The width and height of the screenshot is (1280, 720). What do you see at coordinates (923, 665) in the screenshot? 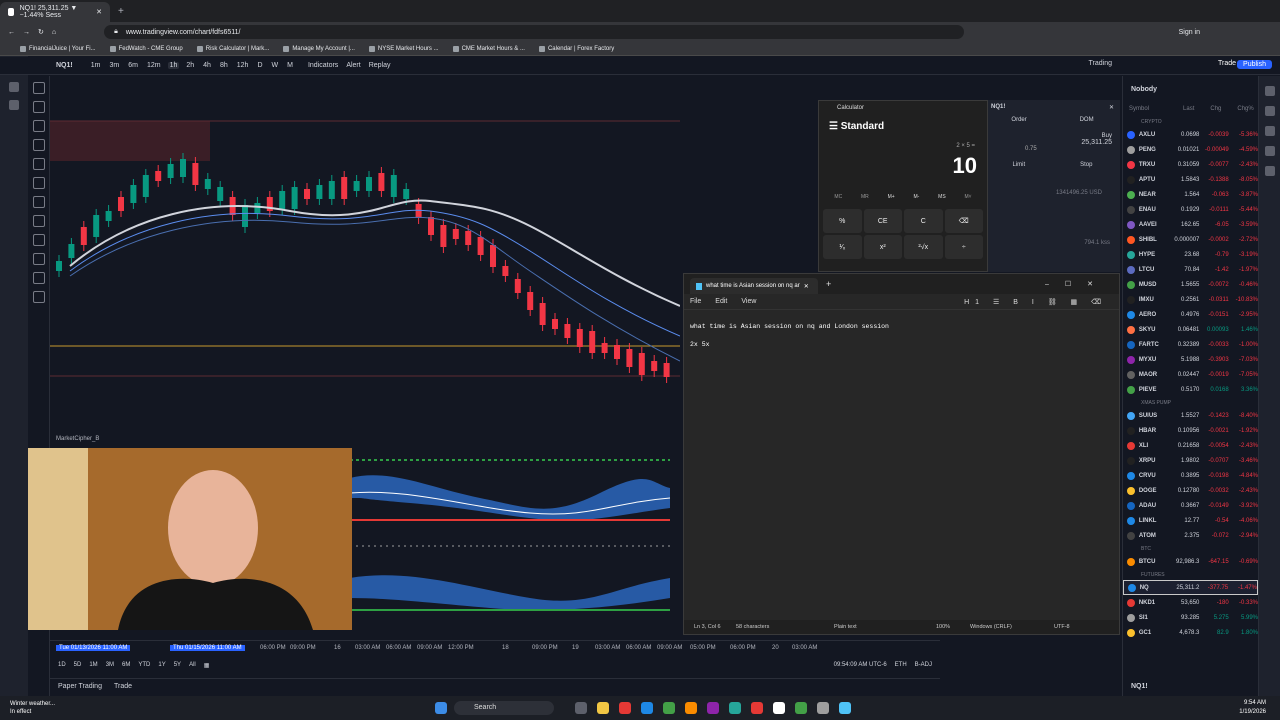
I see `adjustment-toggle: B-ADJ` at bounding box center [923, 665].